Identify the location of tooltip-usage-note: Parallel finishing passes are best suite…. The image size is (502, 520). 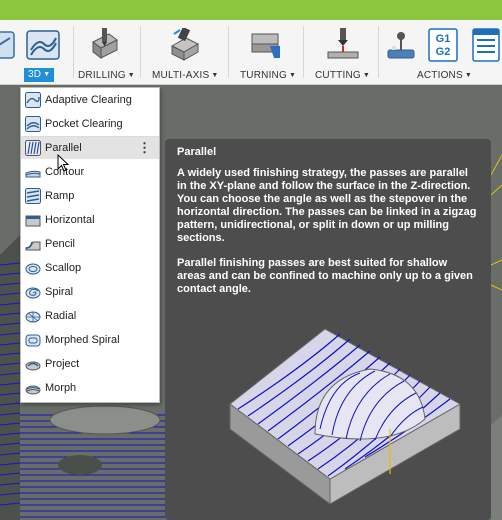
(325, 276).